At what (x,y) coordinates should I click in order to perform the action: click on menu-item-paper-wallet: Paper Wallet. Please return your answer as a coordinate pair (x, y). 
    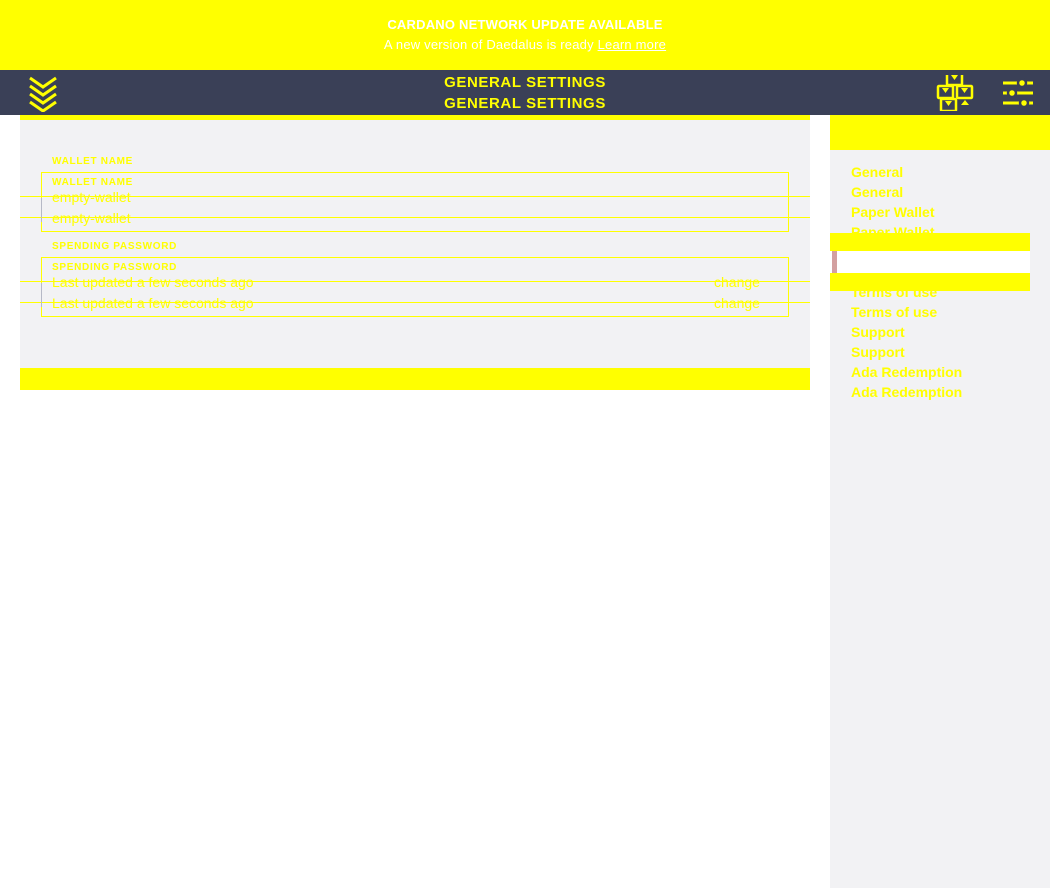
    Looking at the image, I should click on (940, 212).